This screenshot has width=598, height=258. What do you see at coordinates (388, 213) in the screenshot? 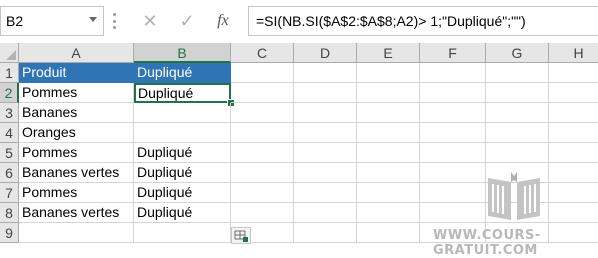
I see `cell-e8` at bounding box center [388, 213].